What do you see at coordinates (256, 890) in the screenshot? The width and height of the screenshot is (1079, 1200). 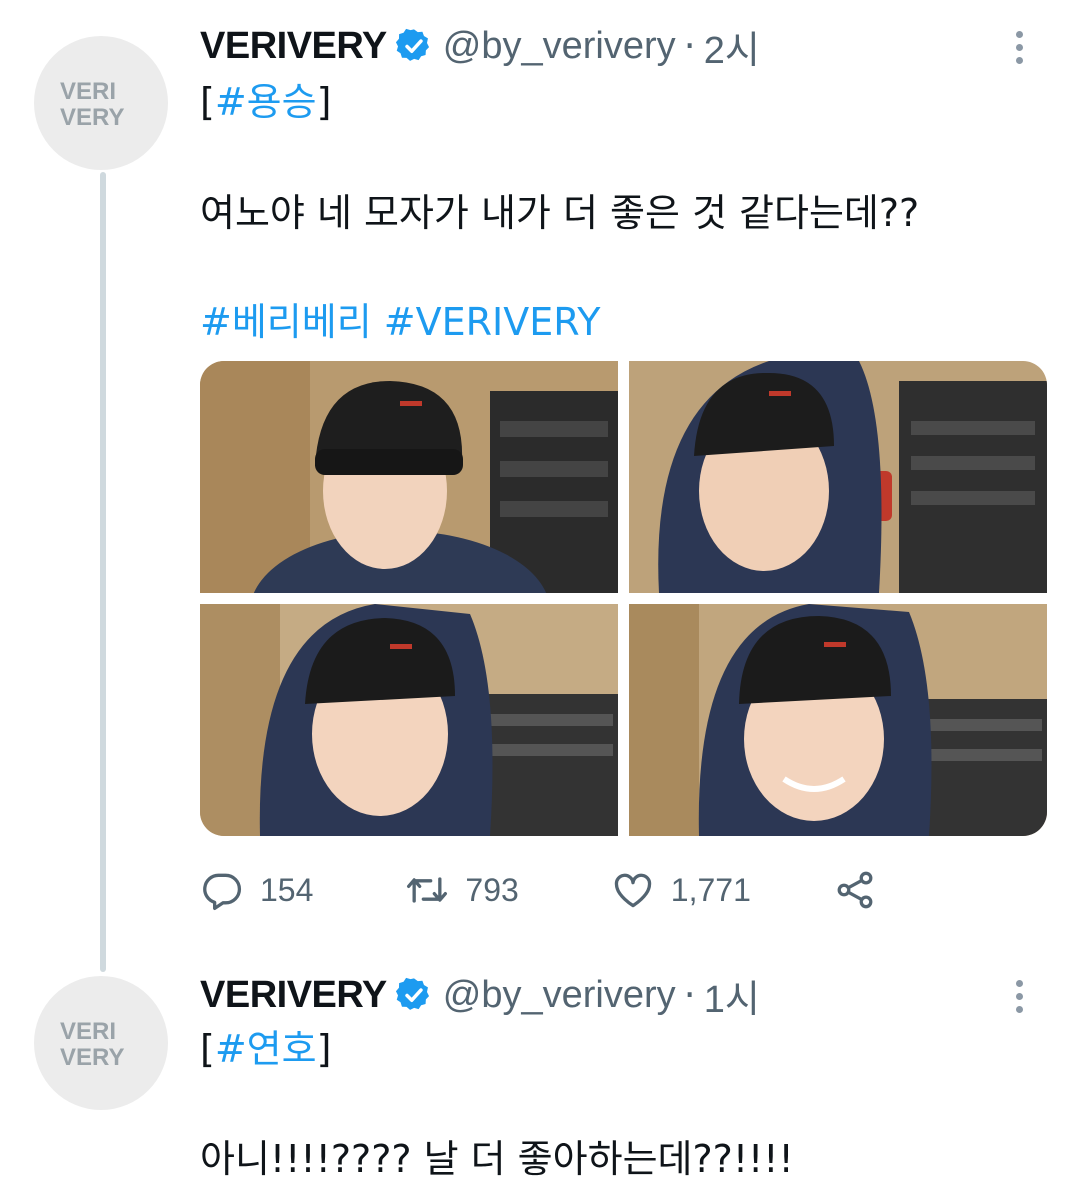 I see `reply-button: 154` at bounding box center [256, 890].